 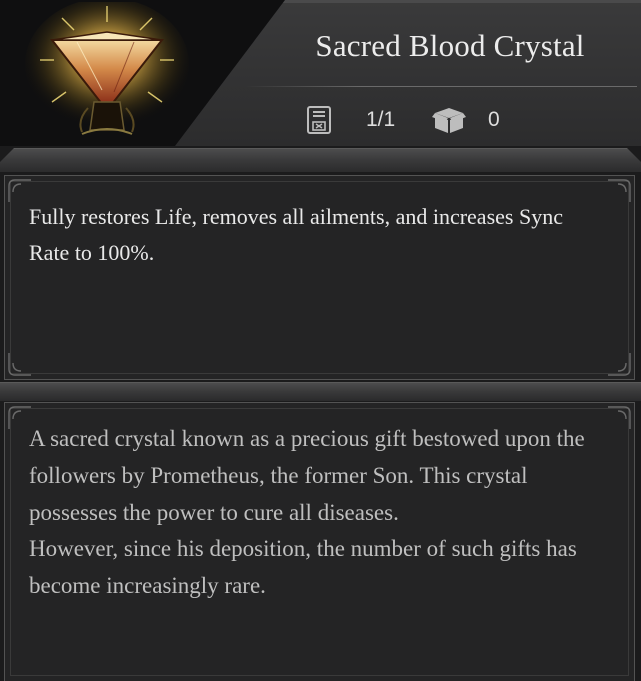 What do you see at coordinates (107, 68) in the screenshot?
I see `sacred-blood-crystal-icon` at bounding box center [107, 68].